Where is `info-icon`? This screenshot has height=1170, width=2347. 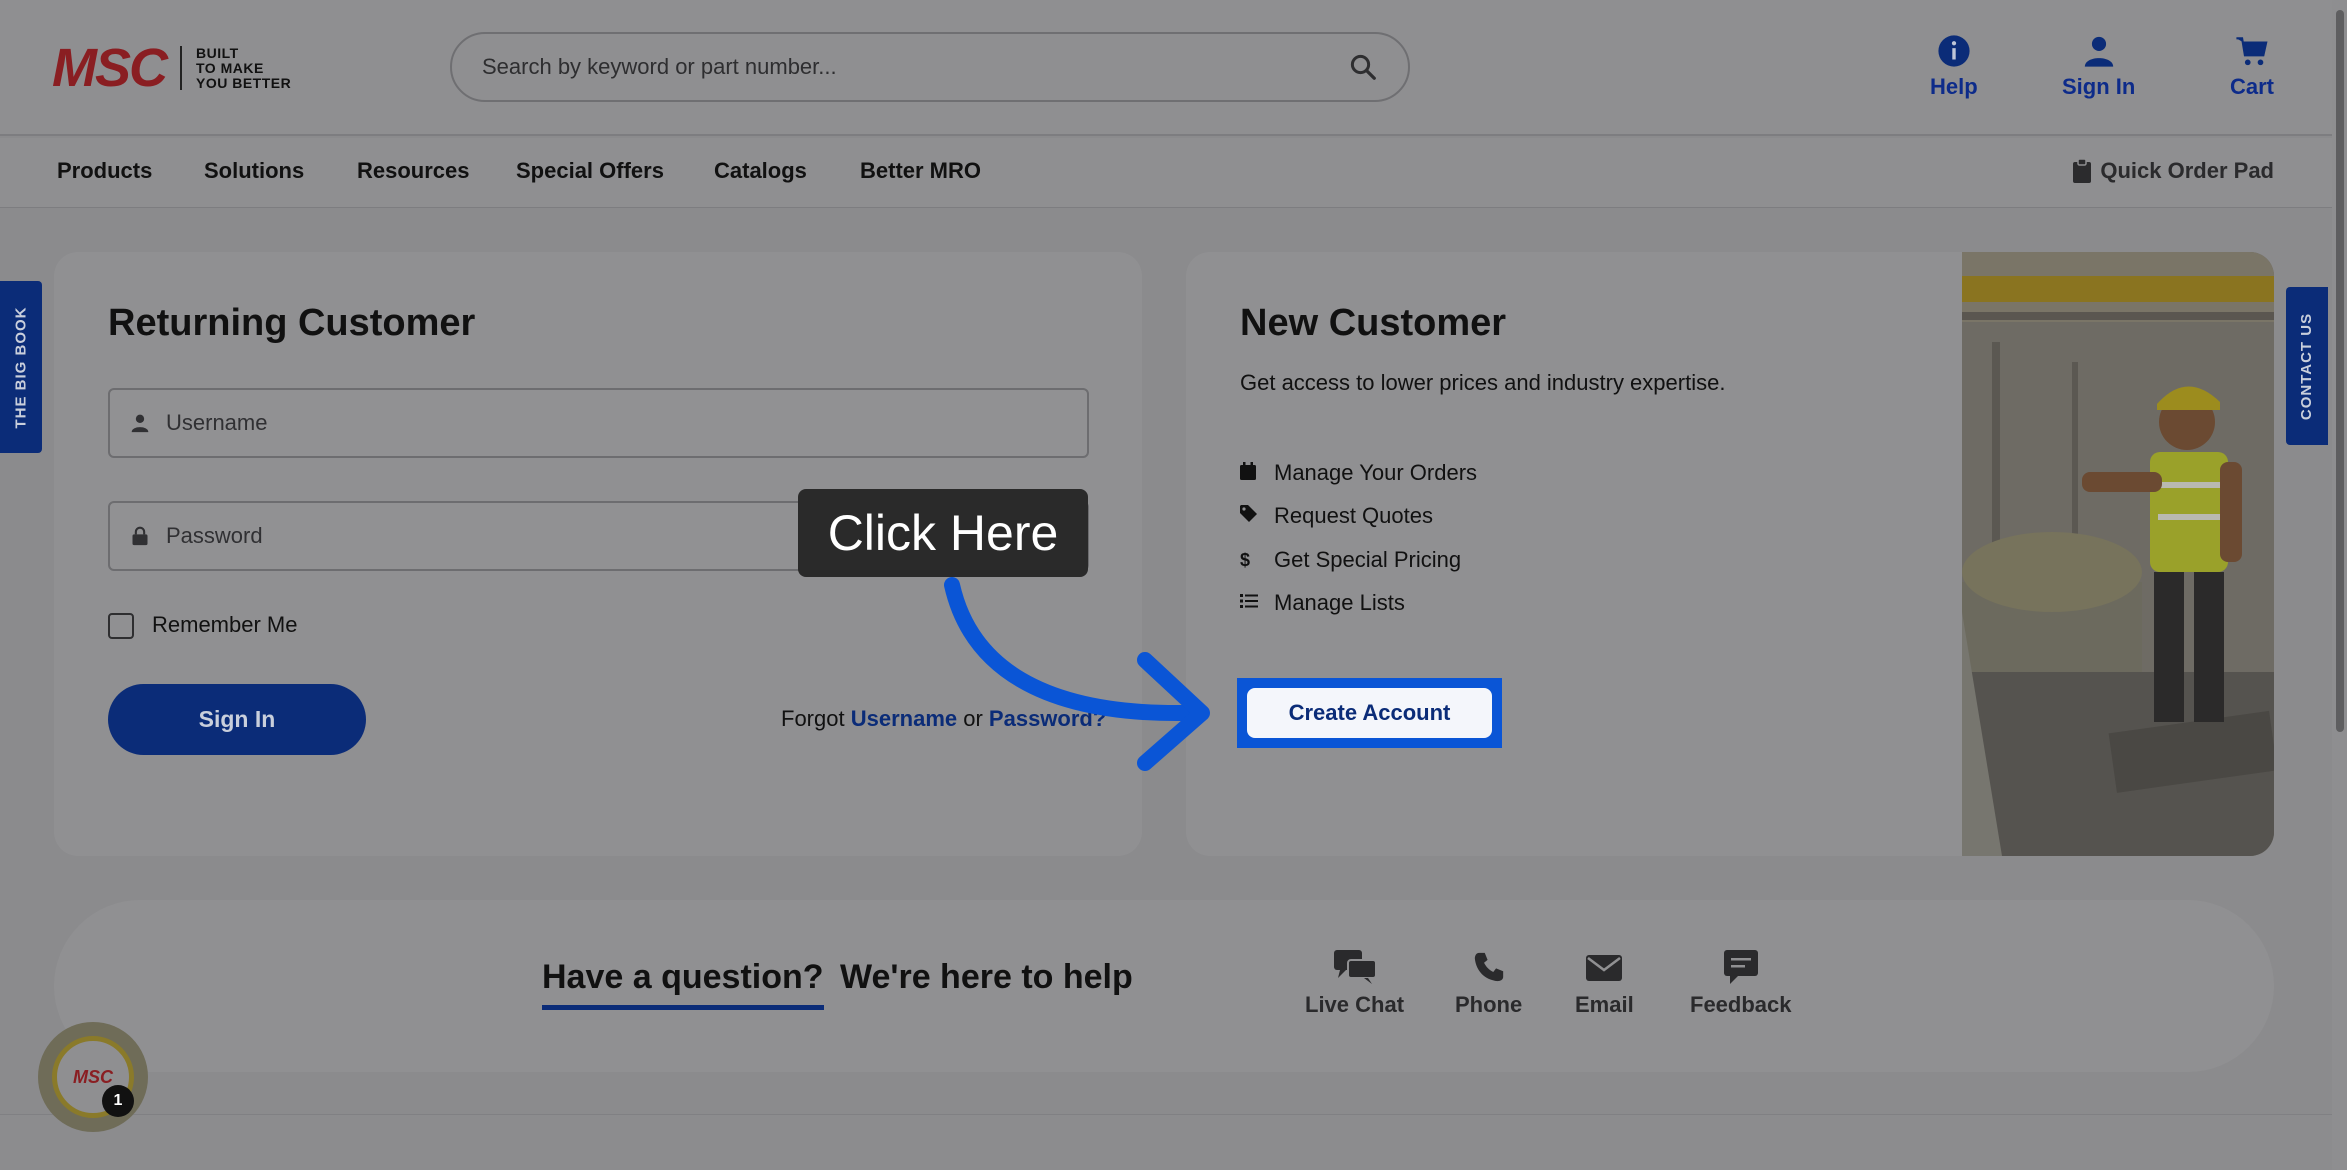
info-icon is located at coordinates (1954, 51).